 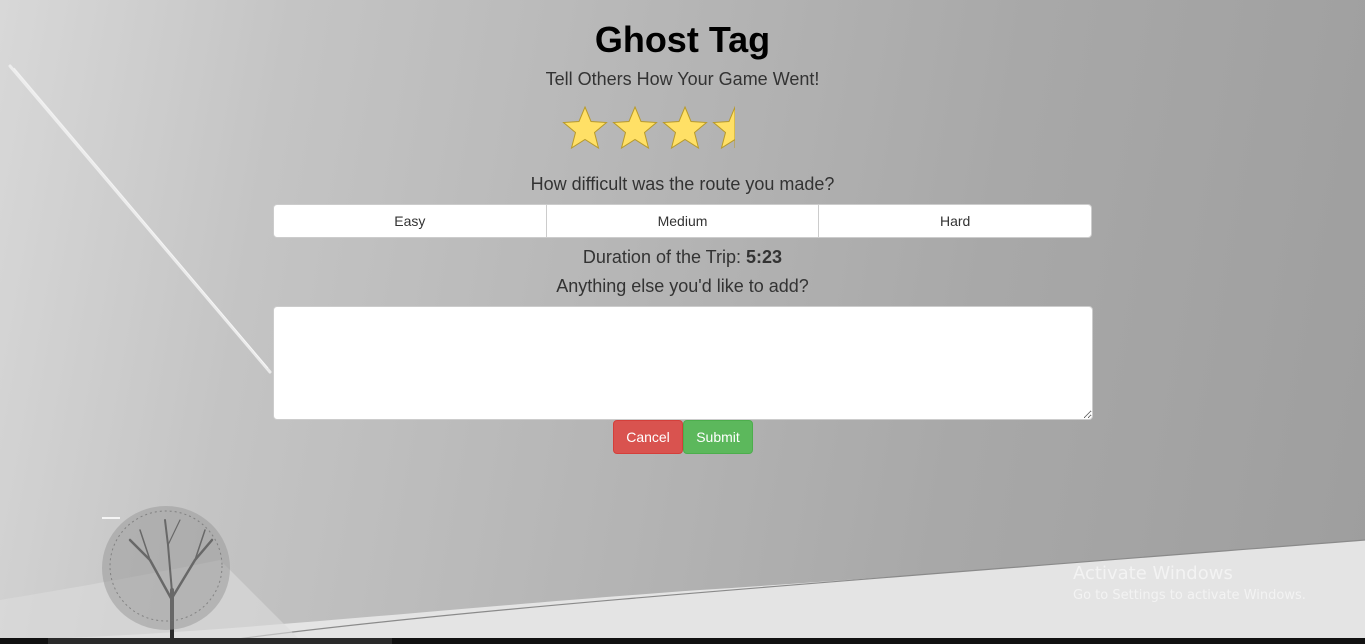 I want to click on submit-button: Submit, so click(x=718, y=437).